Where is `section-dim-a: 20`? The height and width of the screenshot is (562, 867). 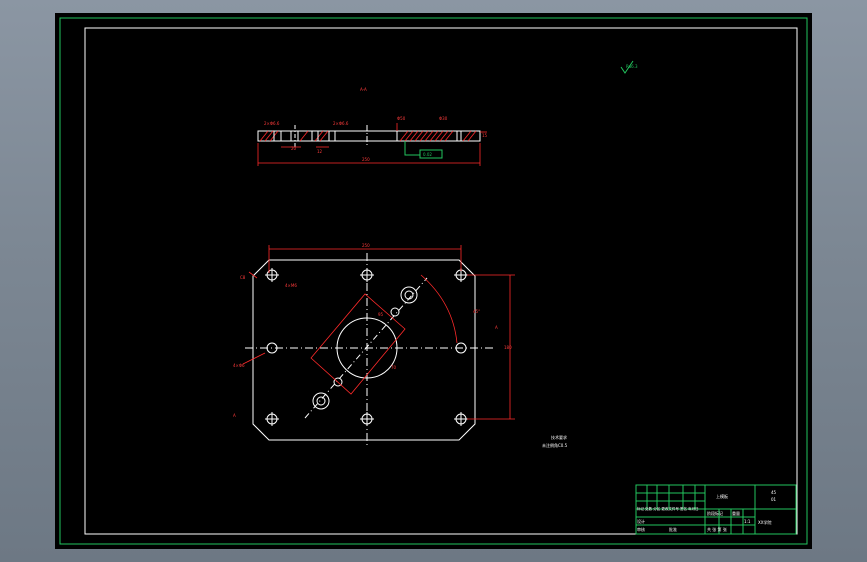
section-dim-a: 20 is located at coordinates (294, 148).